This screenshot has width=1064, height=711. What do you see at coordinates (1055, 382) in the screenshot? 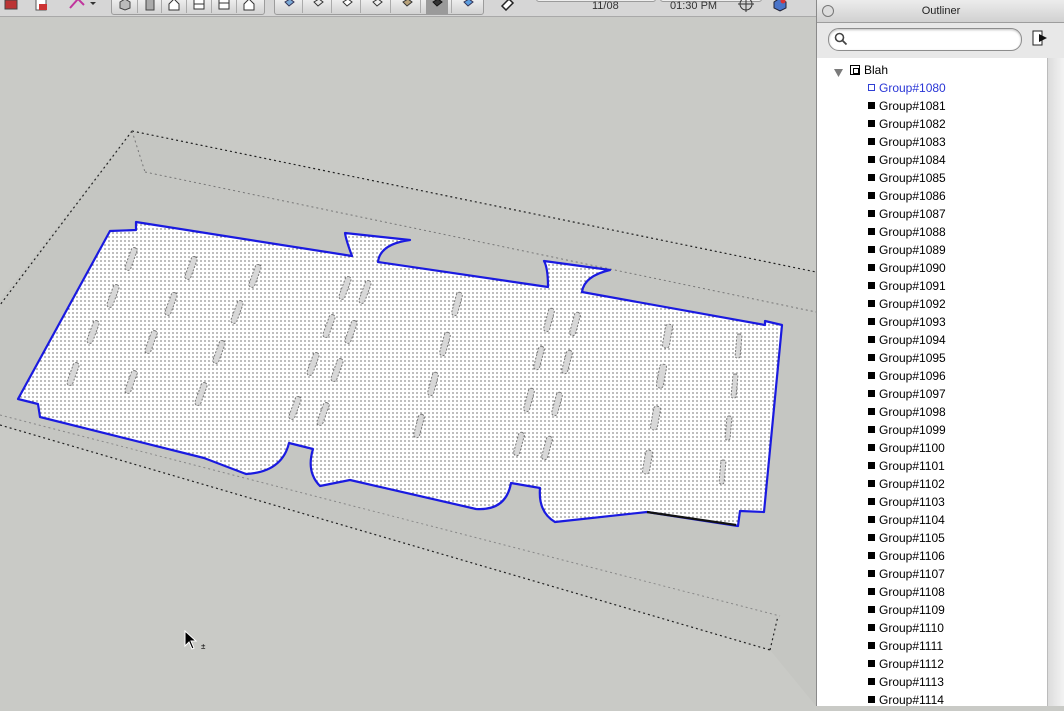
I see `outliner-scrollbar` at bounding box center [1055, 382].